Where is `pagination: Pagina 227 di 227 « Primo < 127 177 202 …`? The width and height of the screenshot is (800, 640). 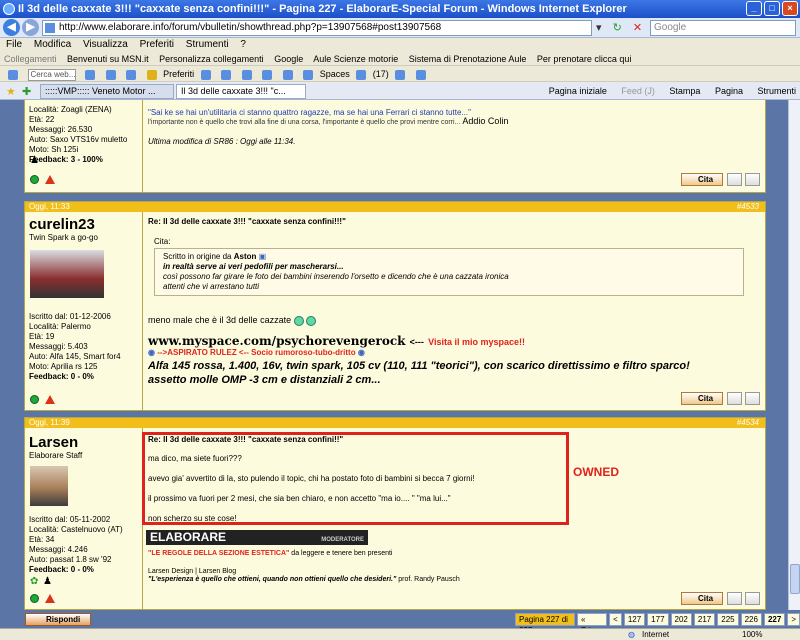
pagination: Pagina 227 di 227 « Primo < 127 177 202 … is located at coordinates (657, 624).